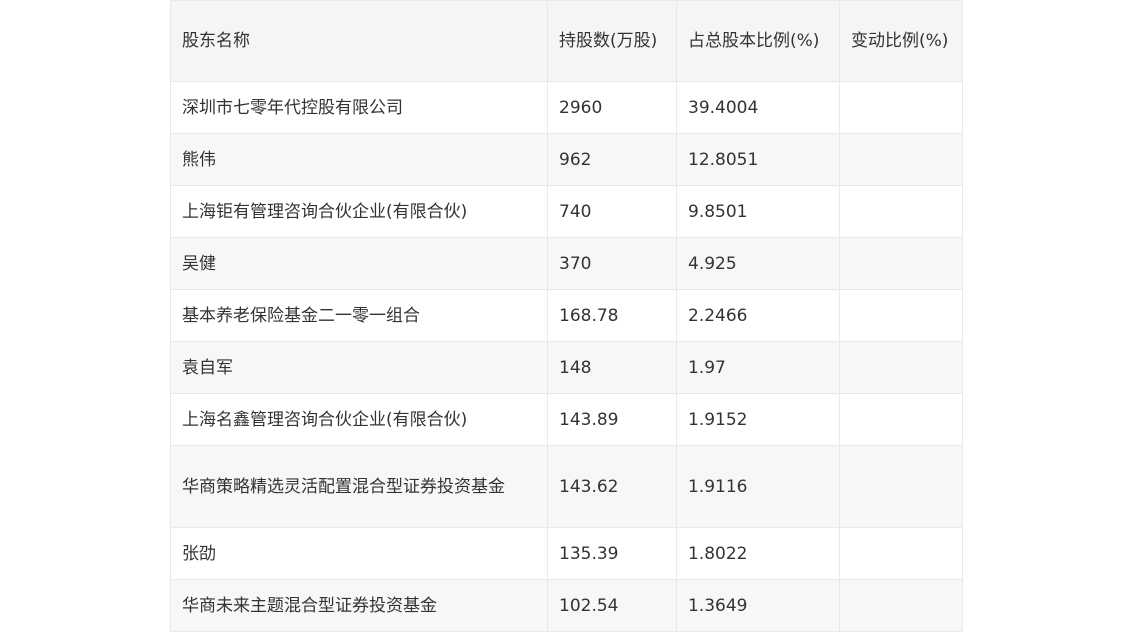 The image size is (1134, 632). I want to click on table-header: 股东名称 持股数(万股) 占总股本比例(%) 变动比例(%), so click(566, 41).